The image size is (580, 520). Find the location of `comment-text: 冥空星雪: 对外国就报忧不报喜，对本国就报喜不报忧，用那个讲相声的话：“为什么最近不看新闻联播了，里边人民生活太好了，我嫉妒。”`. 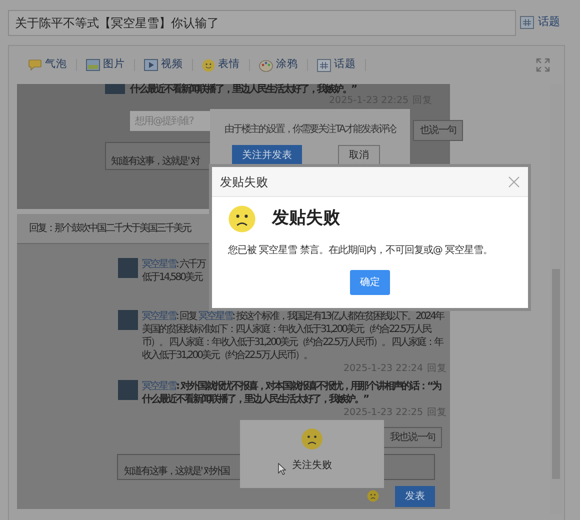

comment-text: 冥空星雪: 对外国就报忧不报喜，对本国就报喜不报忧，用那个讲相声的话：“为什么最近不看新闻联播了，里边人民生活太好了，我嫉妒。” is located at coordinates (292, 393).